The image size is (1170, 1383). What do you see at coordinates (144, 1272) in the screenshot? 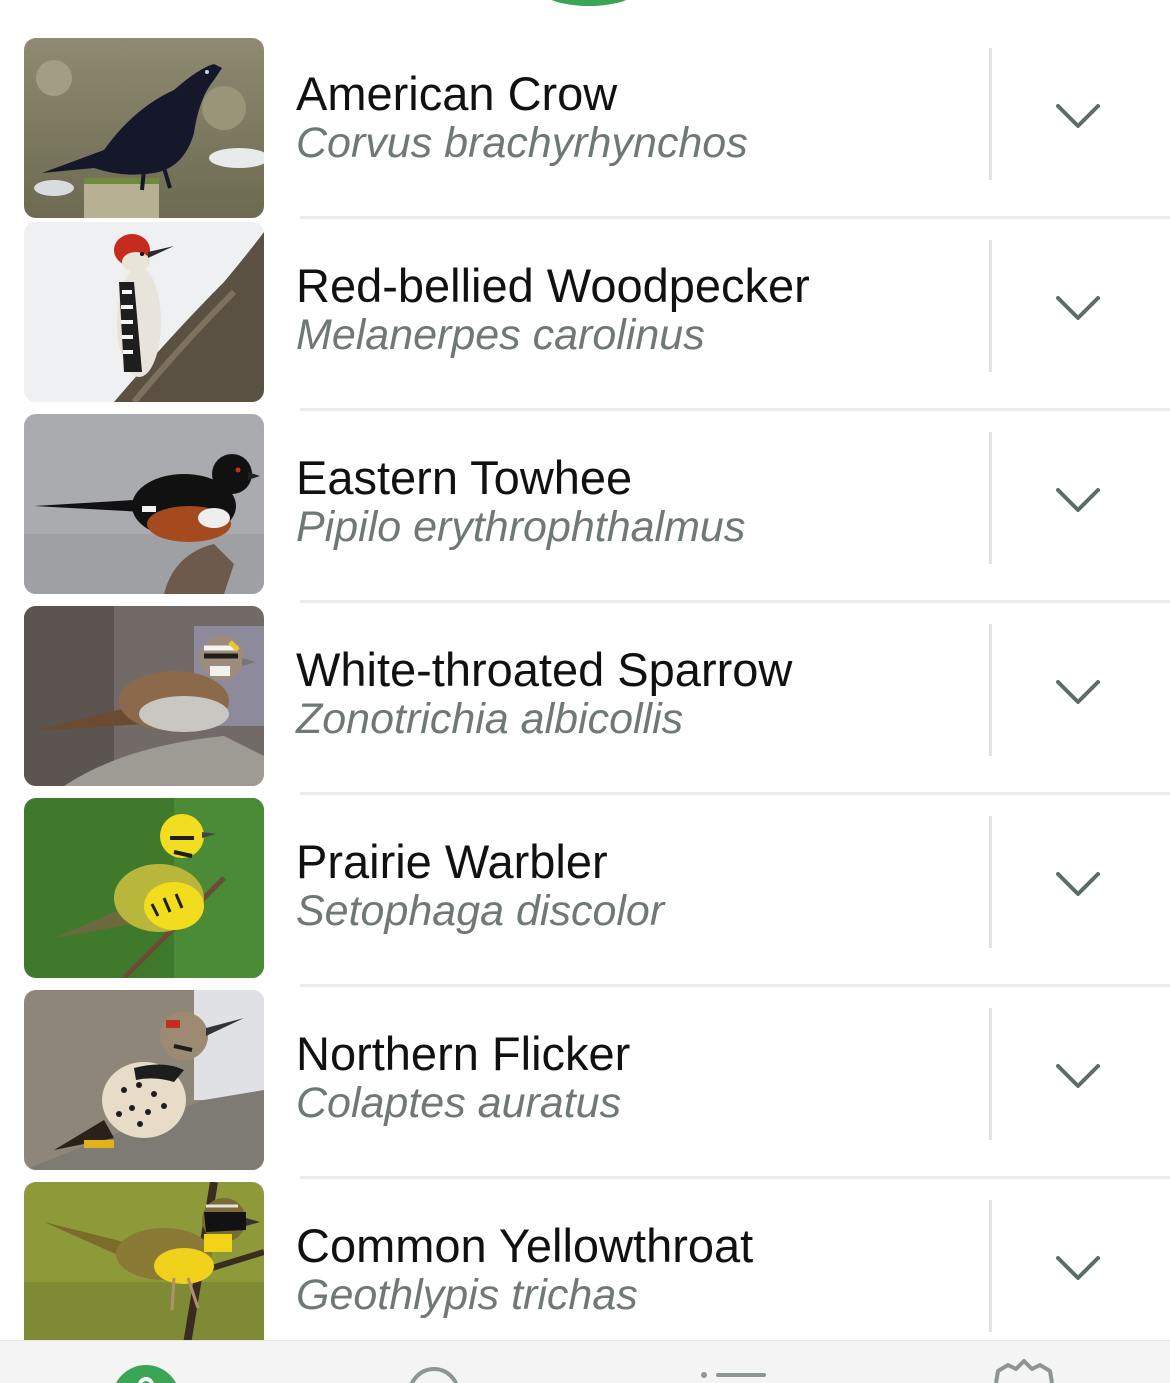
I see `common-yellowthroat-photo` at bounding box center [144, 1272].